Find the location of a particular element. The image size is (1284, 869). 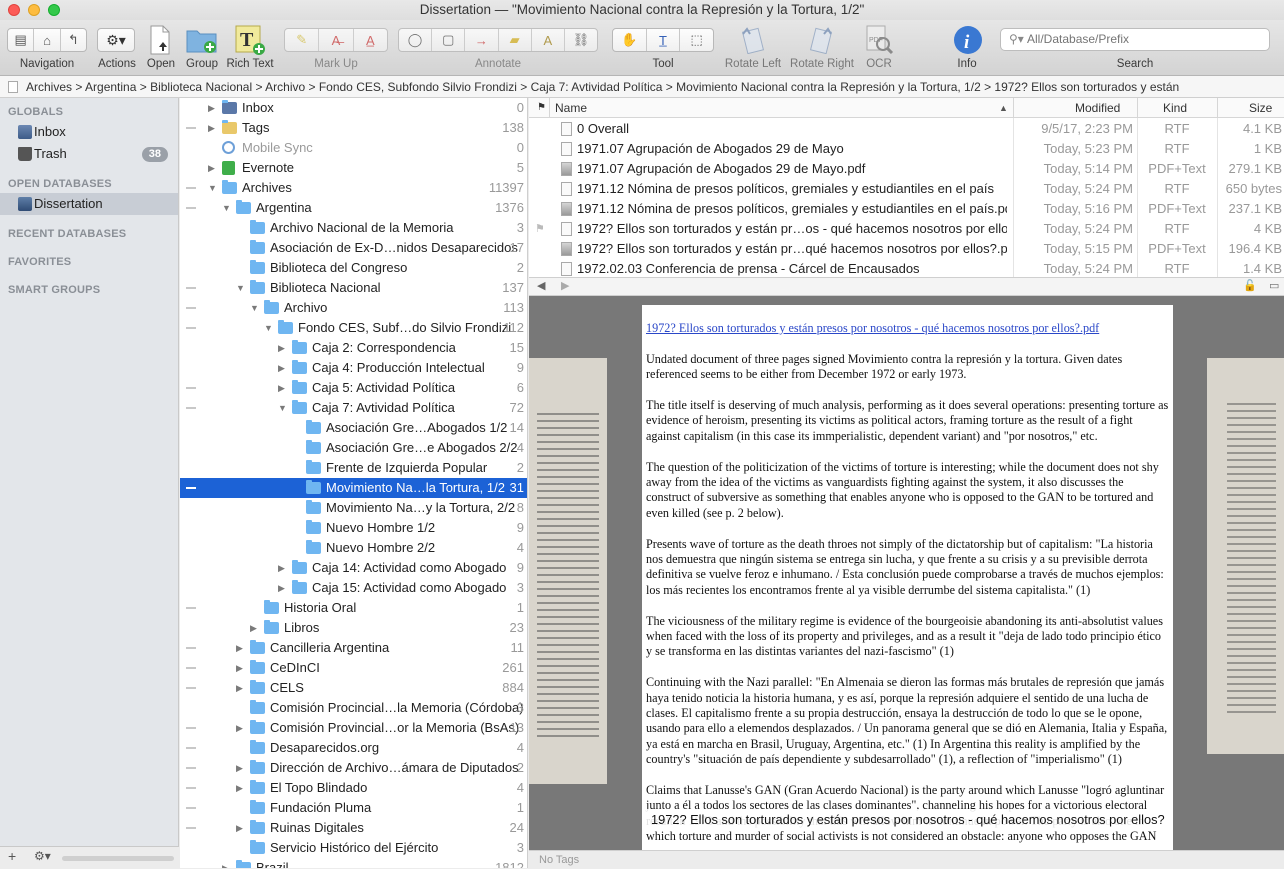

actions-button: ⚙▾ is located at coordinates (116, 40).